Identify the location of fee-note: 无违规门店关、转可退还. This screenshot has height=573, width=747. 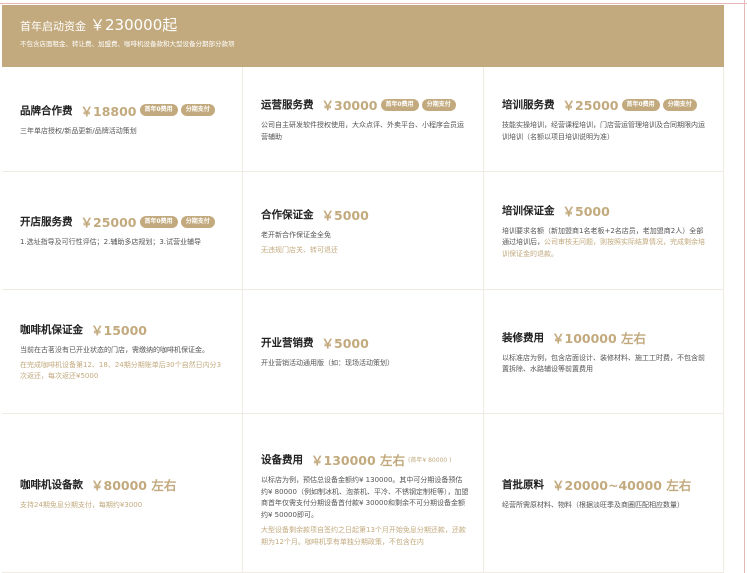
(299, 249).